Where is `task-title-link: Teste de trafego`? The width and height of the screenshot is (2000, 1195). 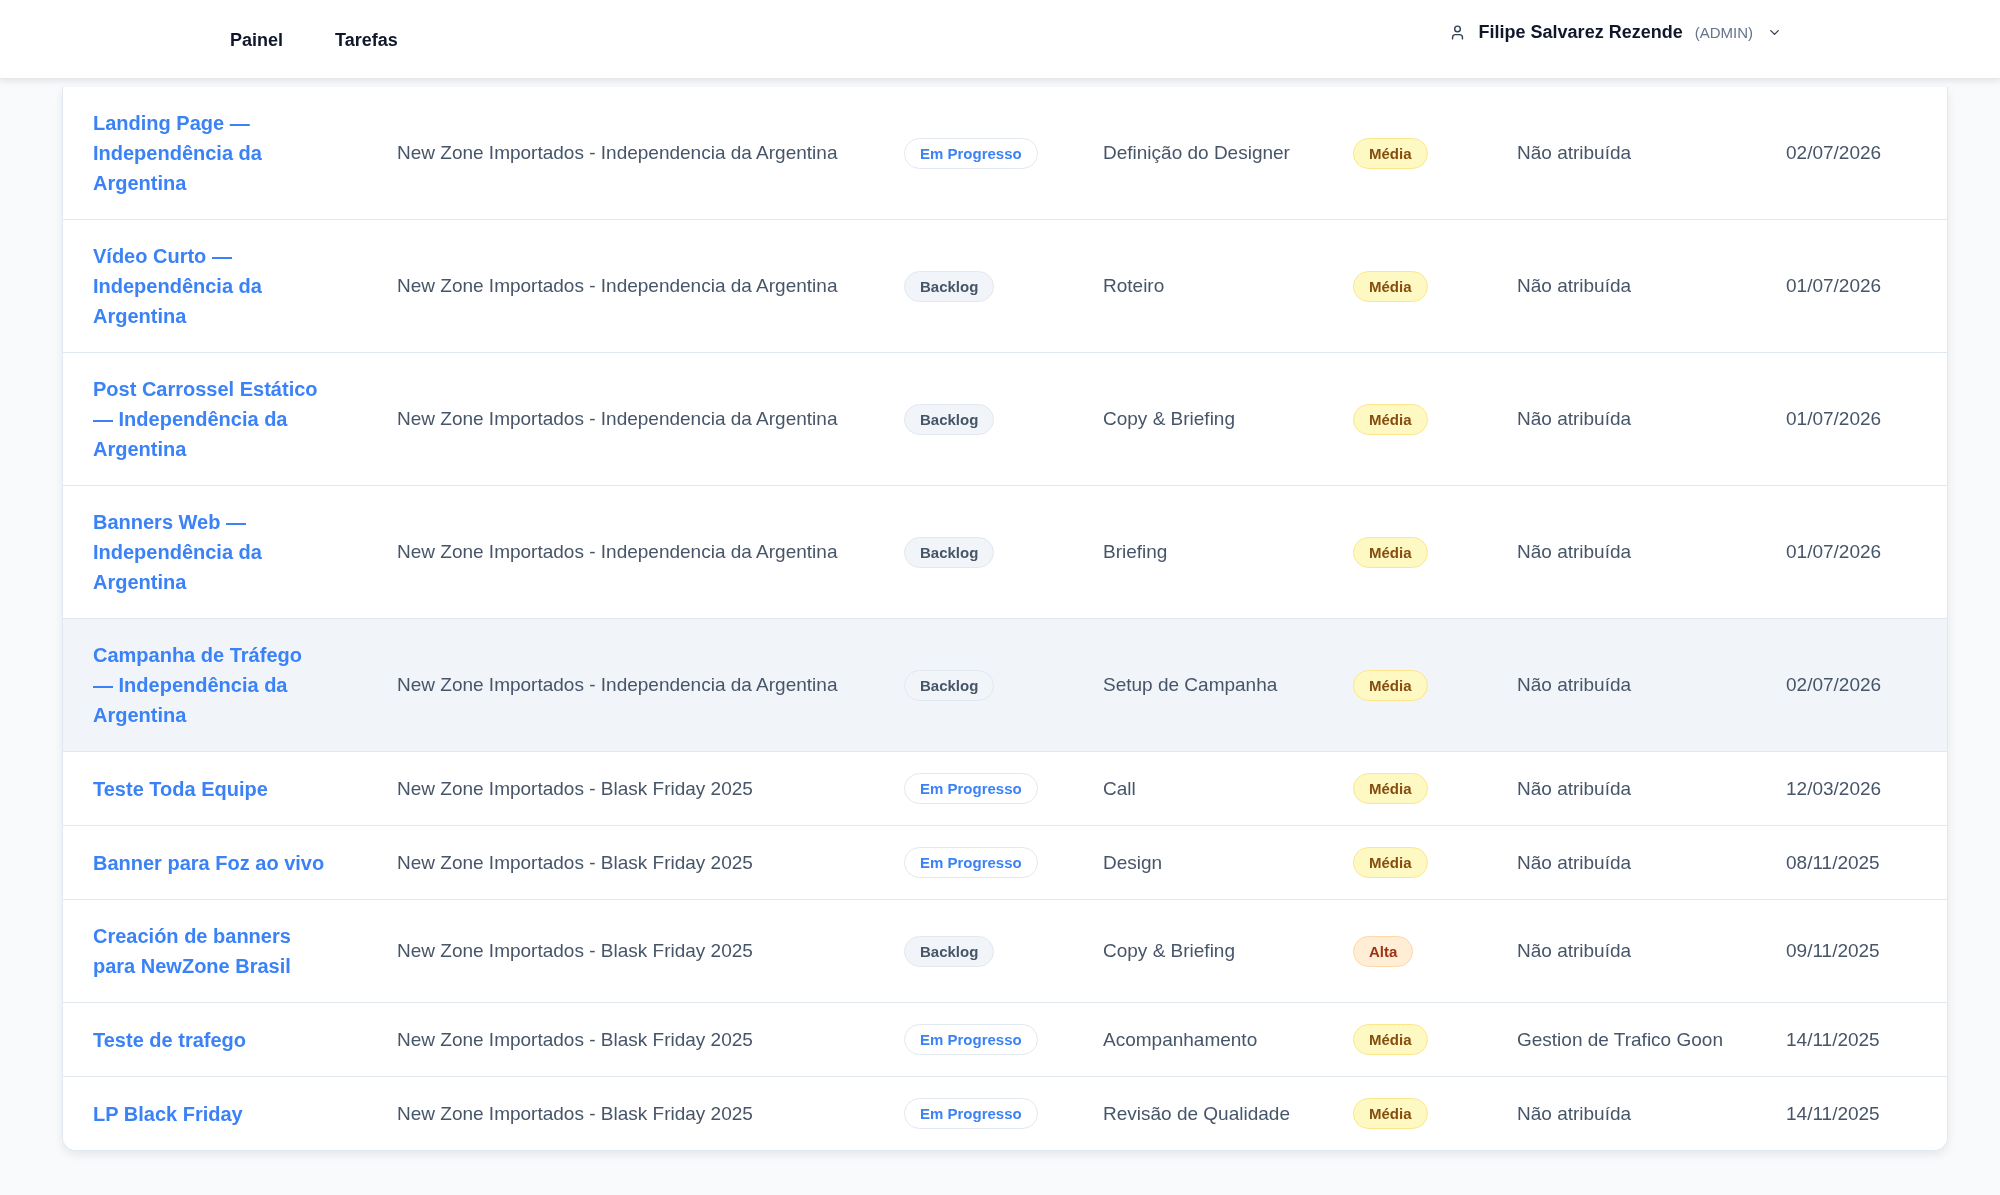 task-title-link: Teste de trafego is located at coordinates (169, 1039).